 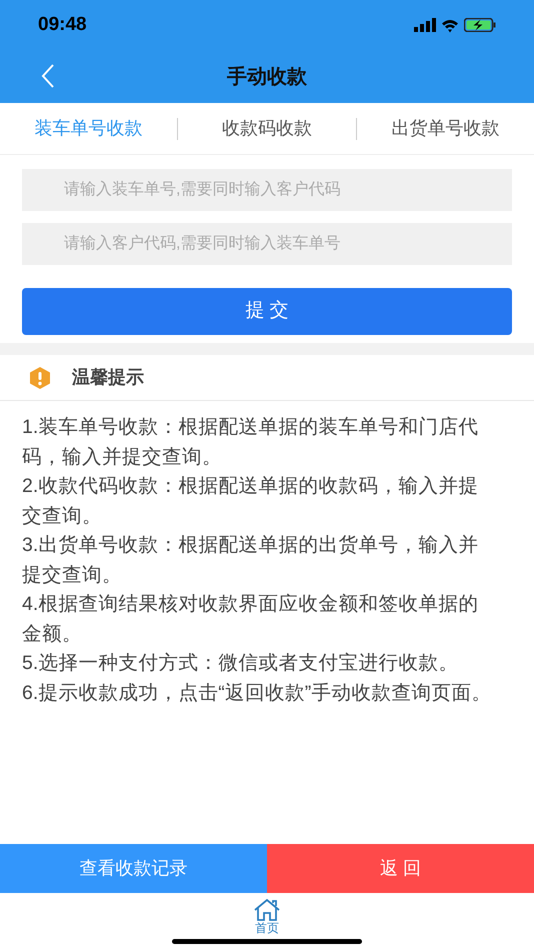 What do you see at coordinates (267, 77) in the screenshot?
I see `page-title: 手动收款` at bounding box center [267, 77].